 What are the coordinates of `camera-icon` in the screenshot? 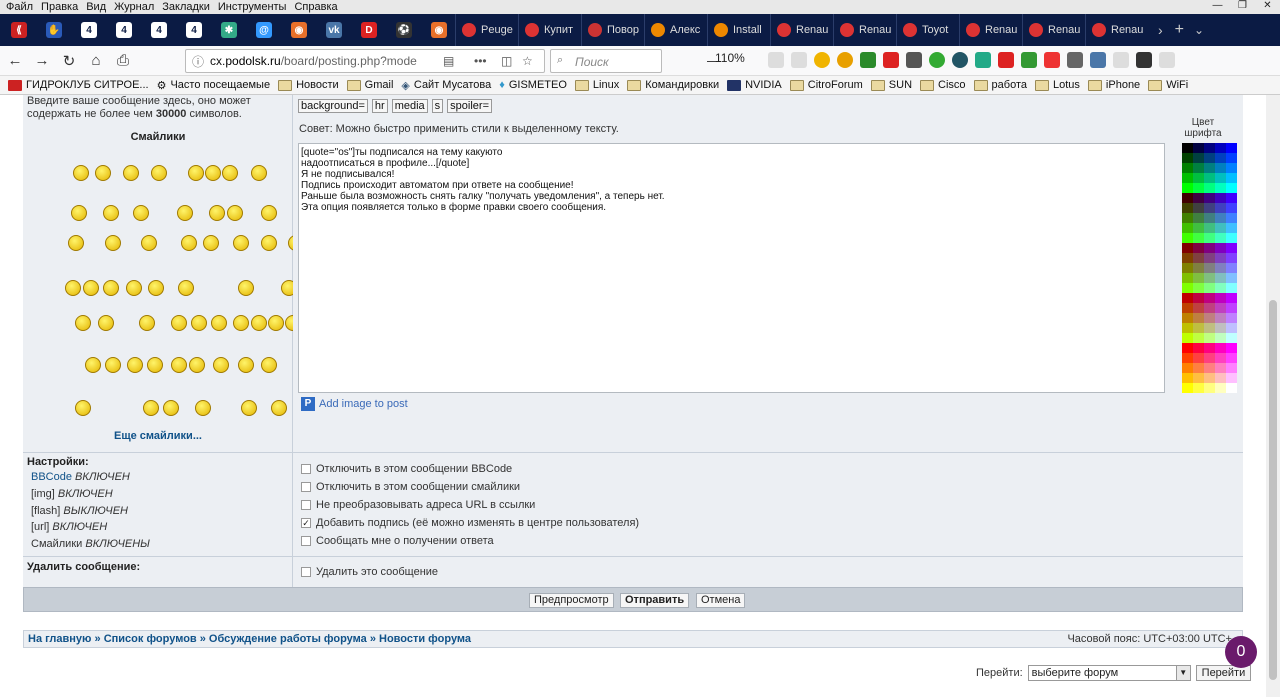 It's located at (1144, 60).